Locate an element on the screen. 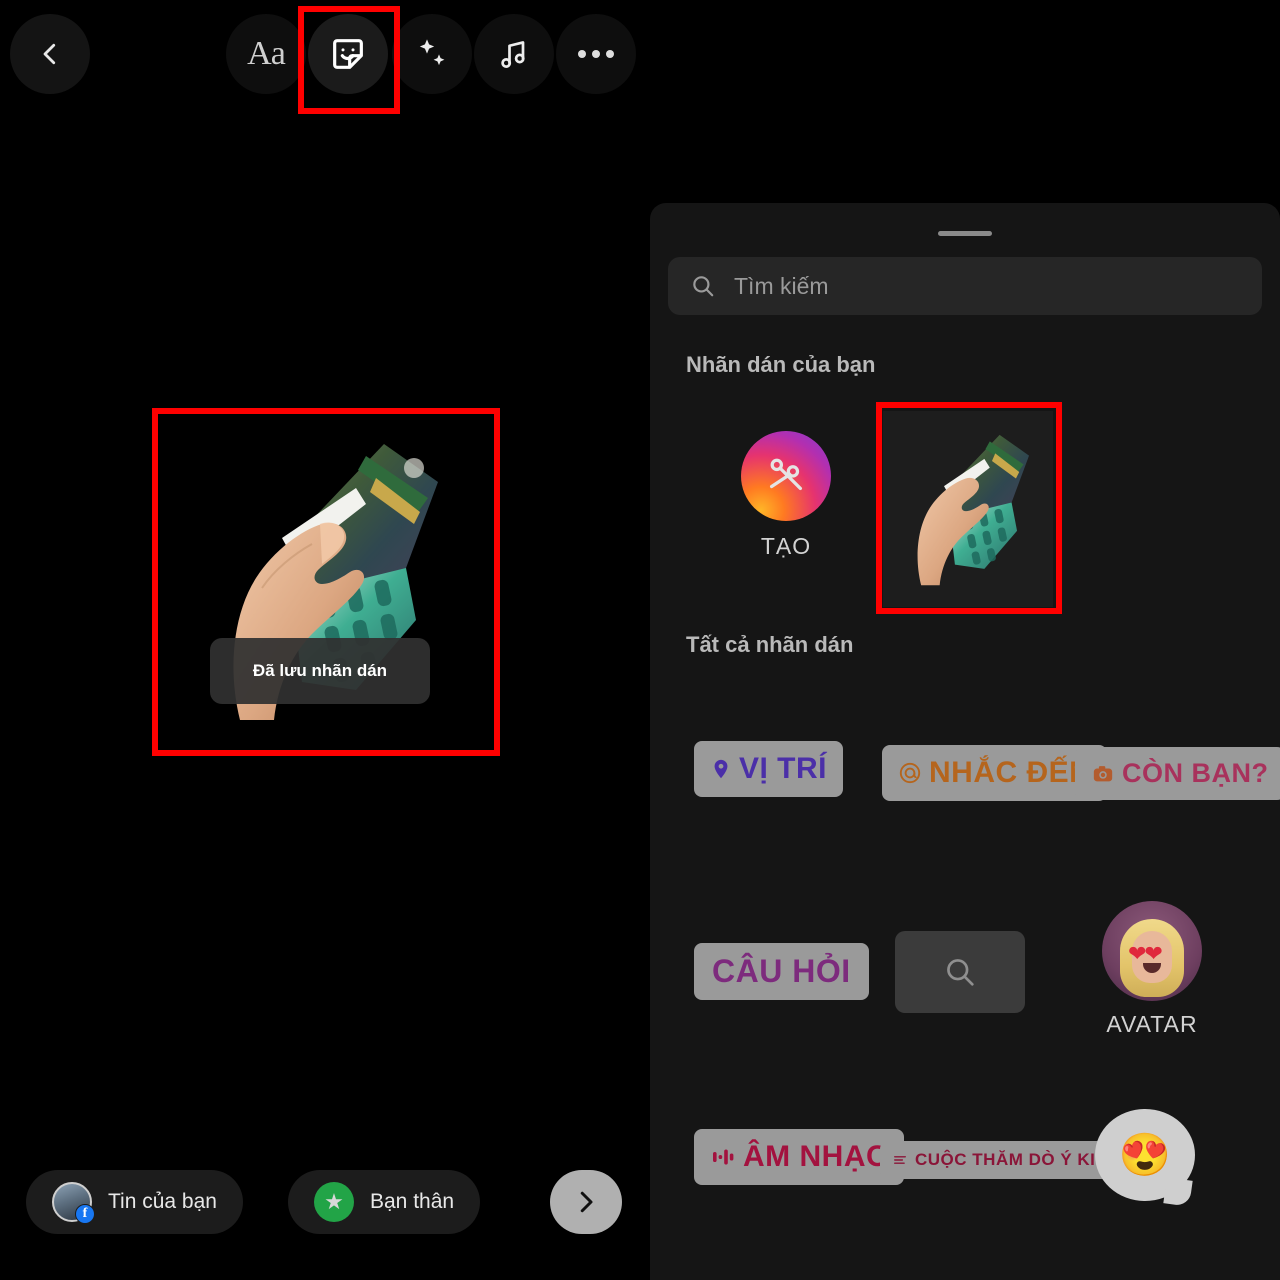  close-friends-button: ★ Bạn thân is located at coordinates (384, 1202).